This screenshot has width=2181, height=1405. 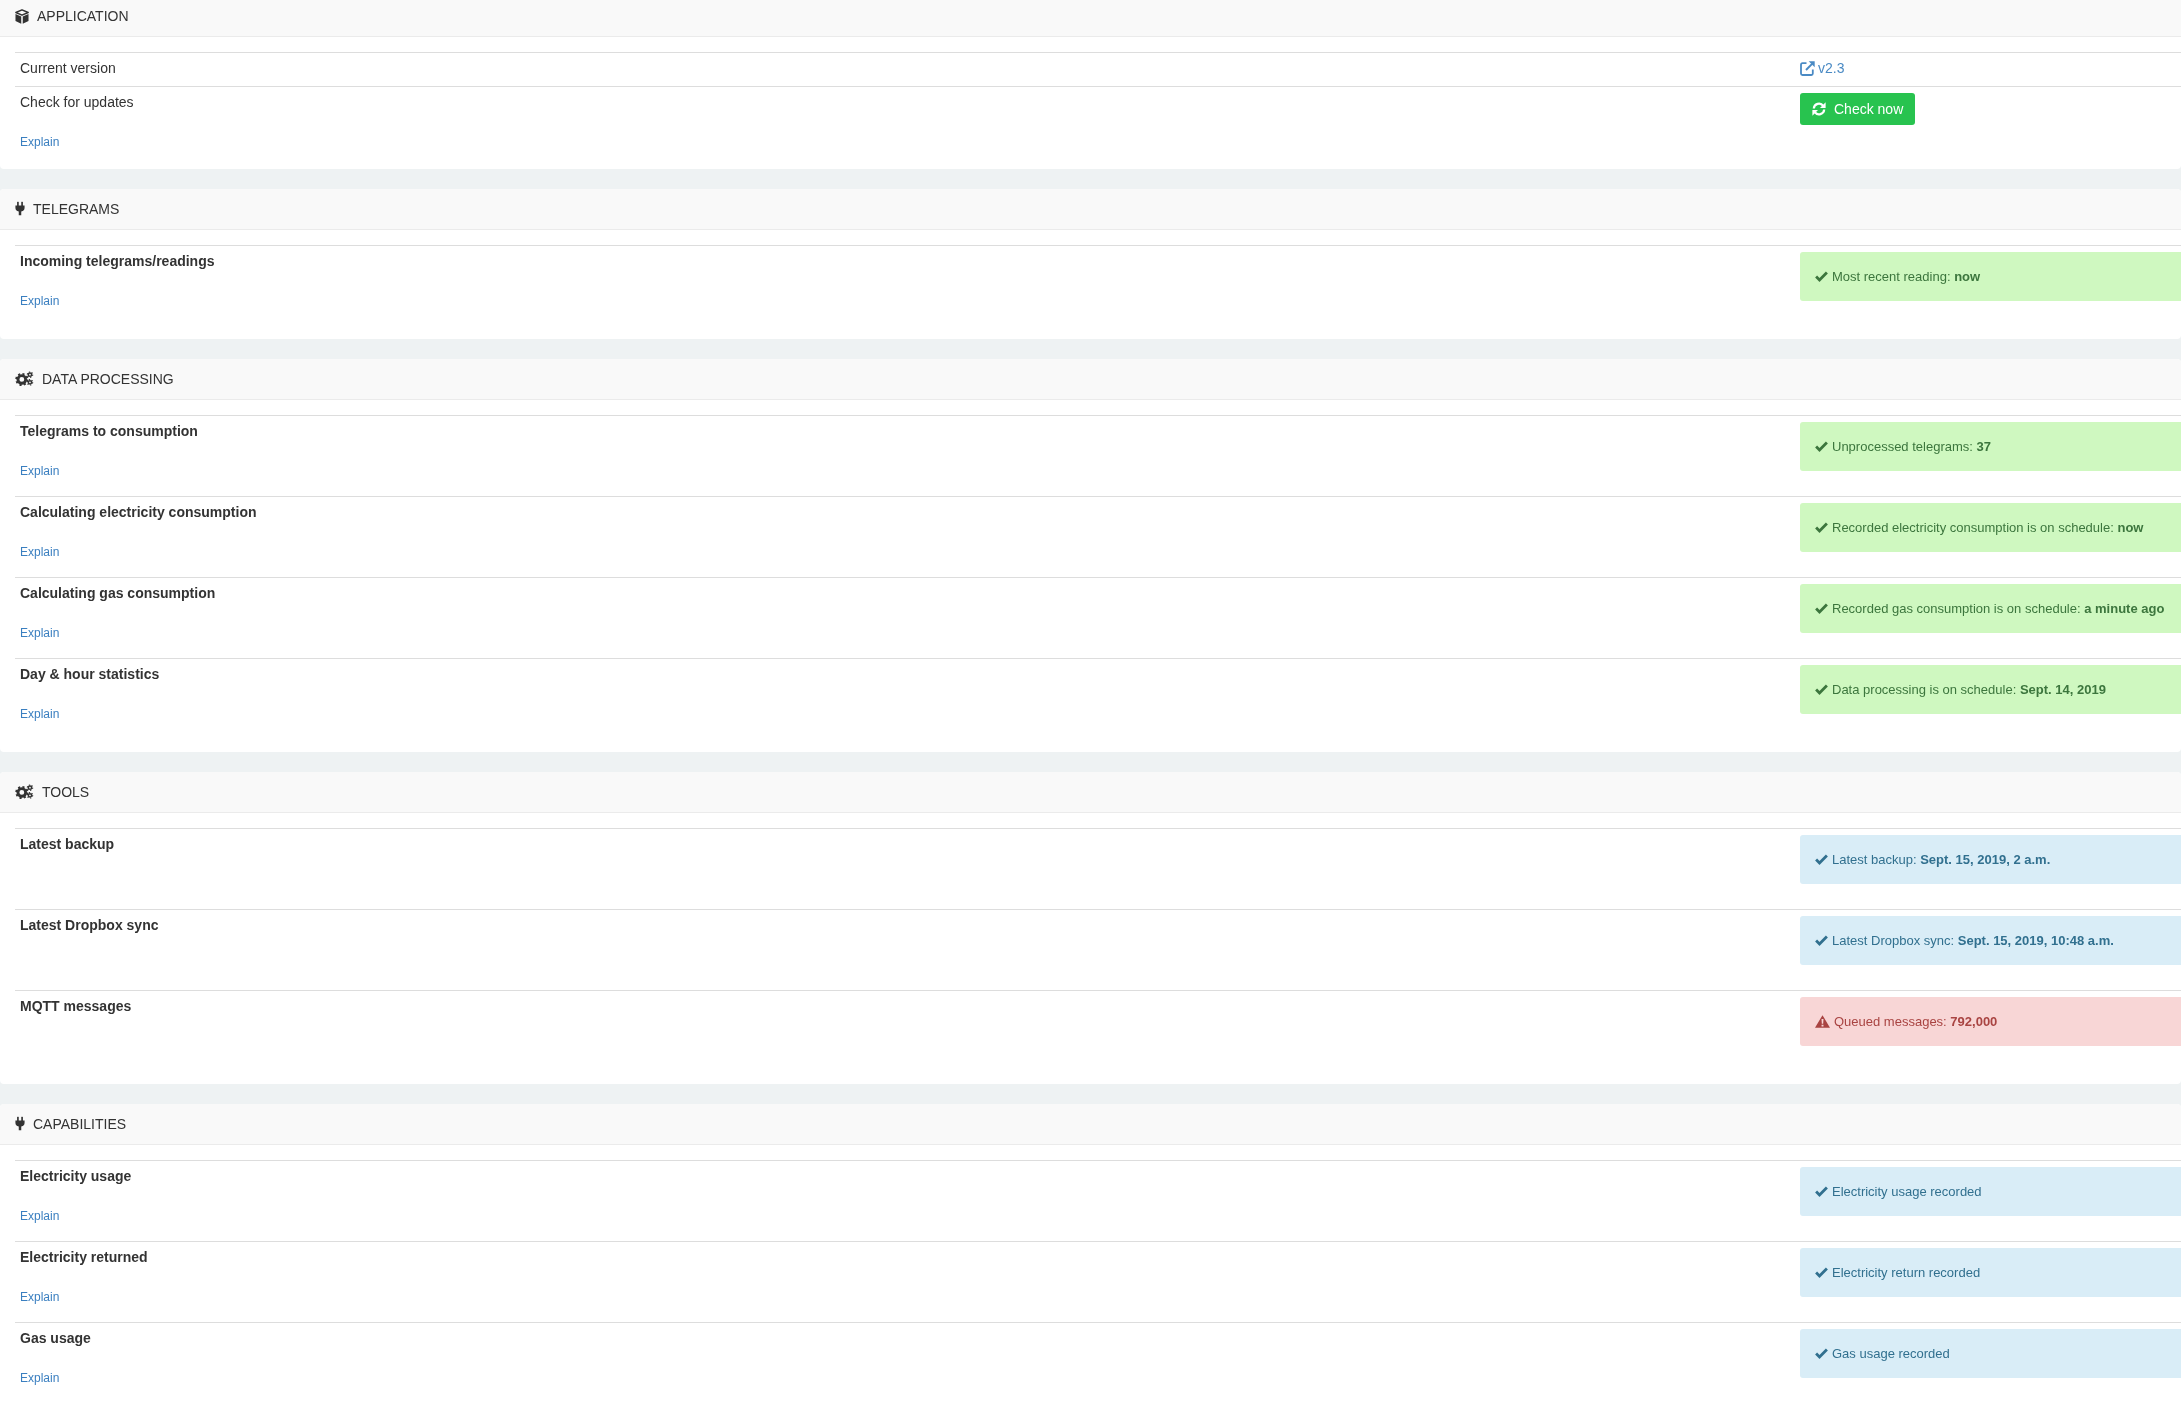 What do you see at coordinates (1973, 940) in the screenshot?
I see `status-message: Latest Dropbox sync: Sept. 15, 2019, 10:48 a.m.` at bounding box center [1973, 940].